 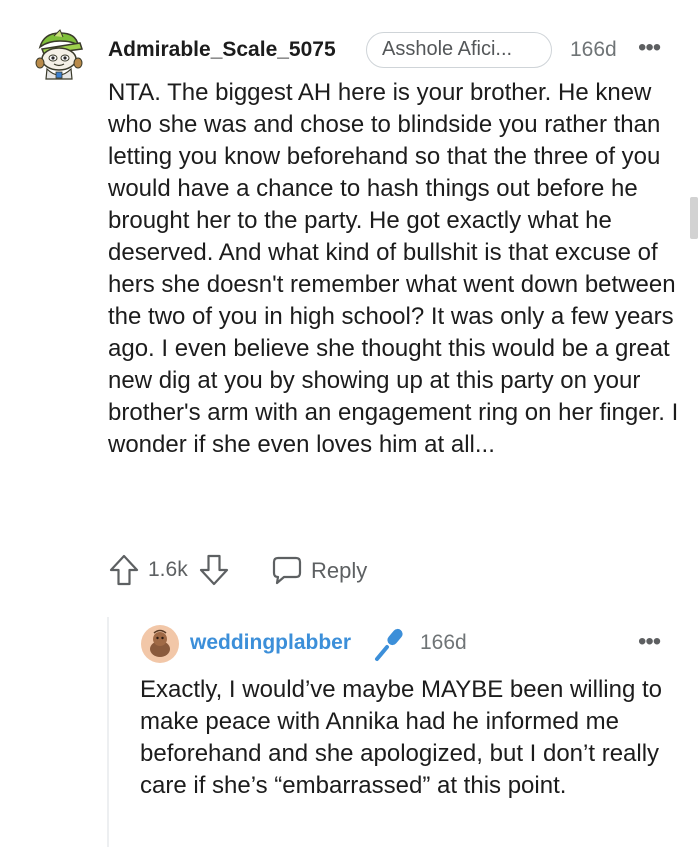 What do you see at coordinates (222, 50) in the screenshot?
I see `comment-username: Admirable_Scale_5075` at bounding box center [222, 50].